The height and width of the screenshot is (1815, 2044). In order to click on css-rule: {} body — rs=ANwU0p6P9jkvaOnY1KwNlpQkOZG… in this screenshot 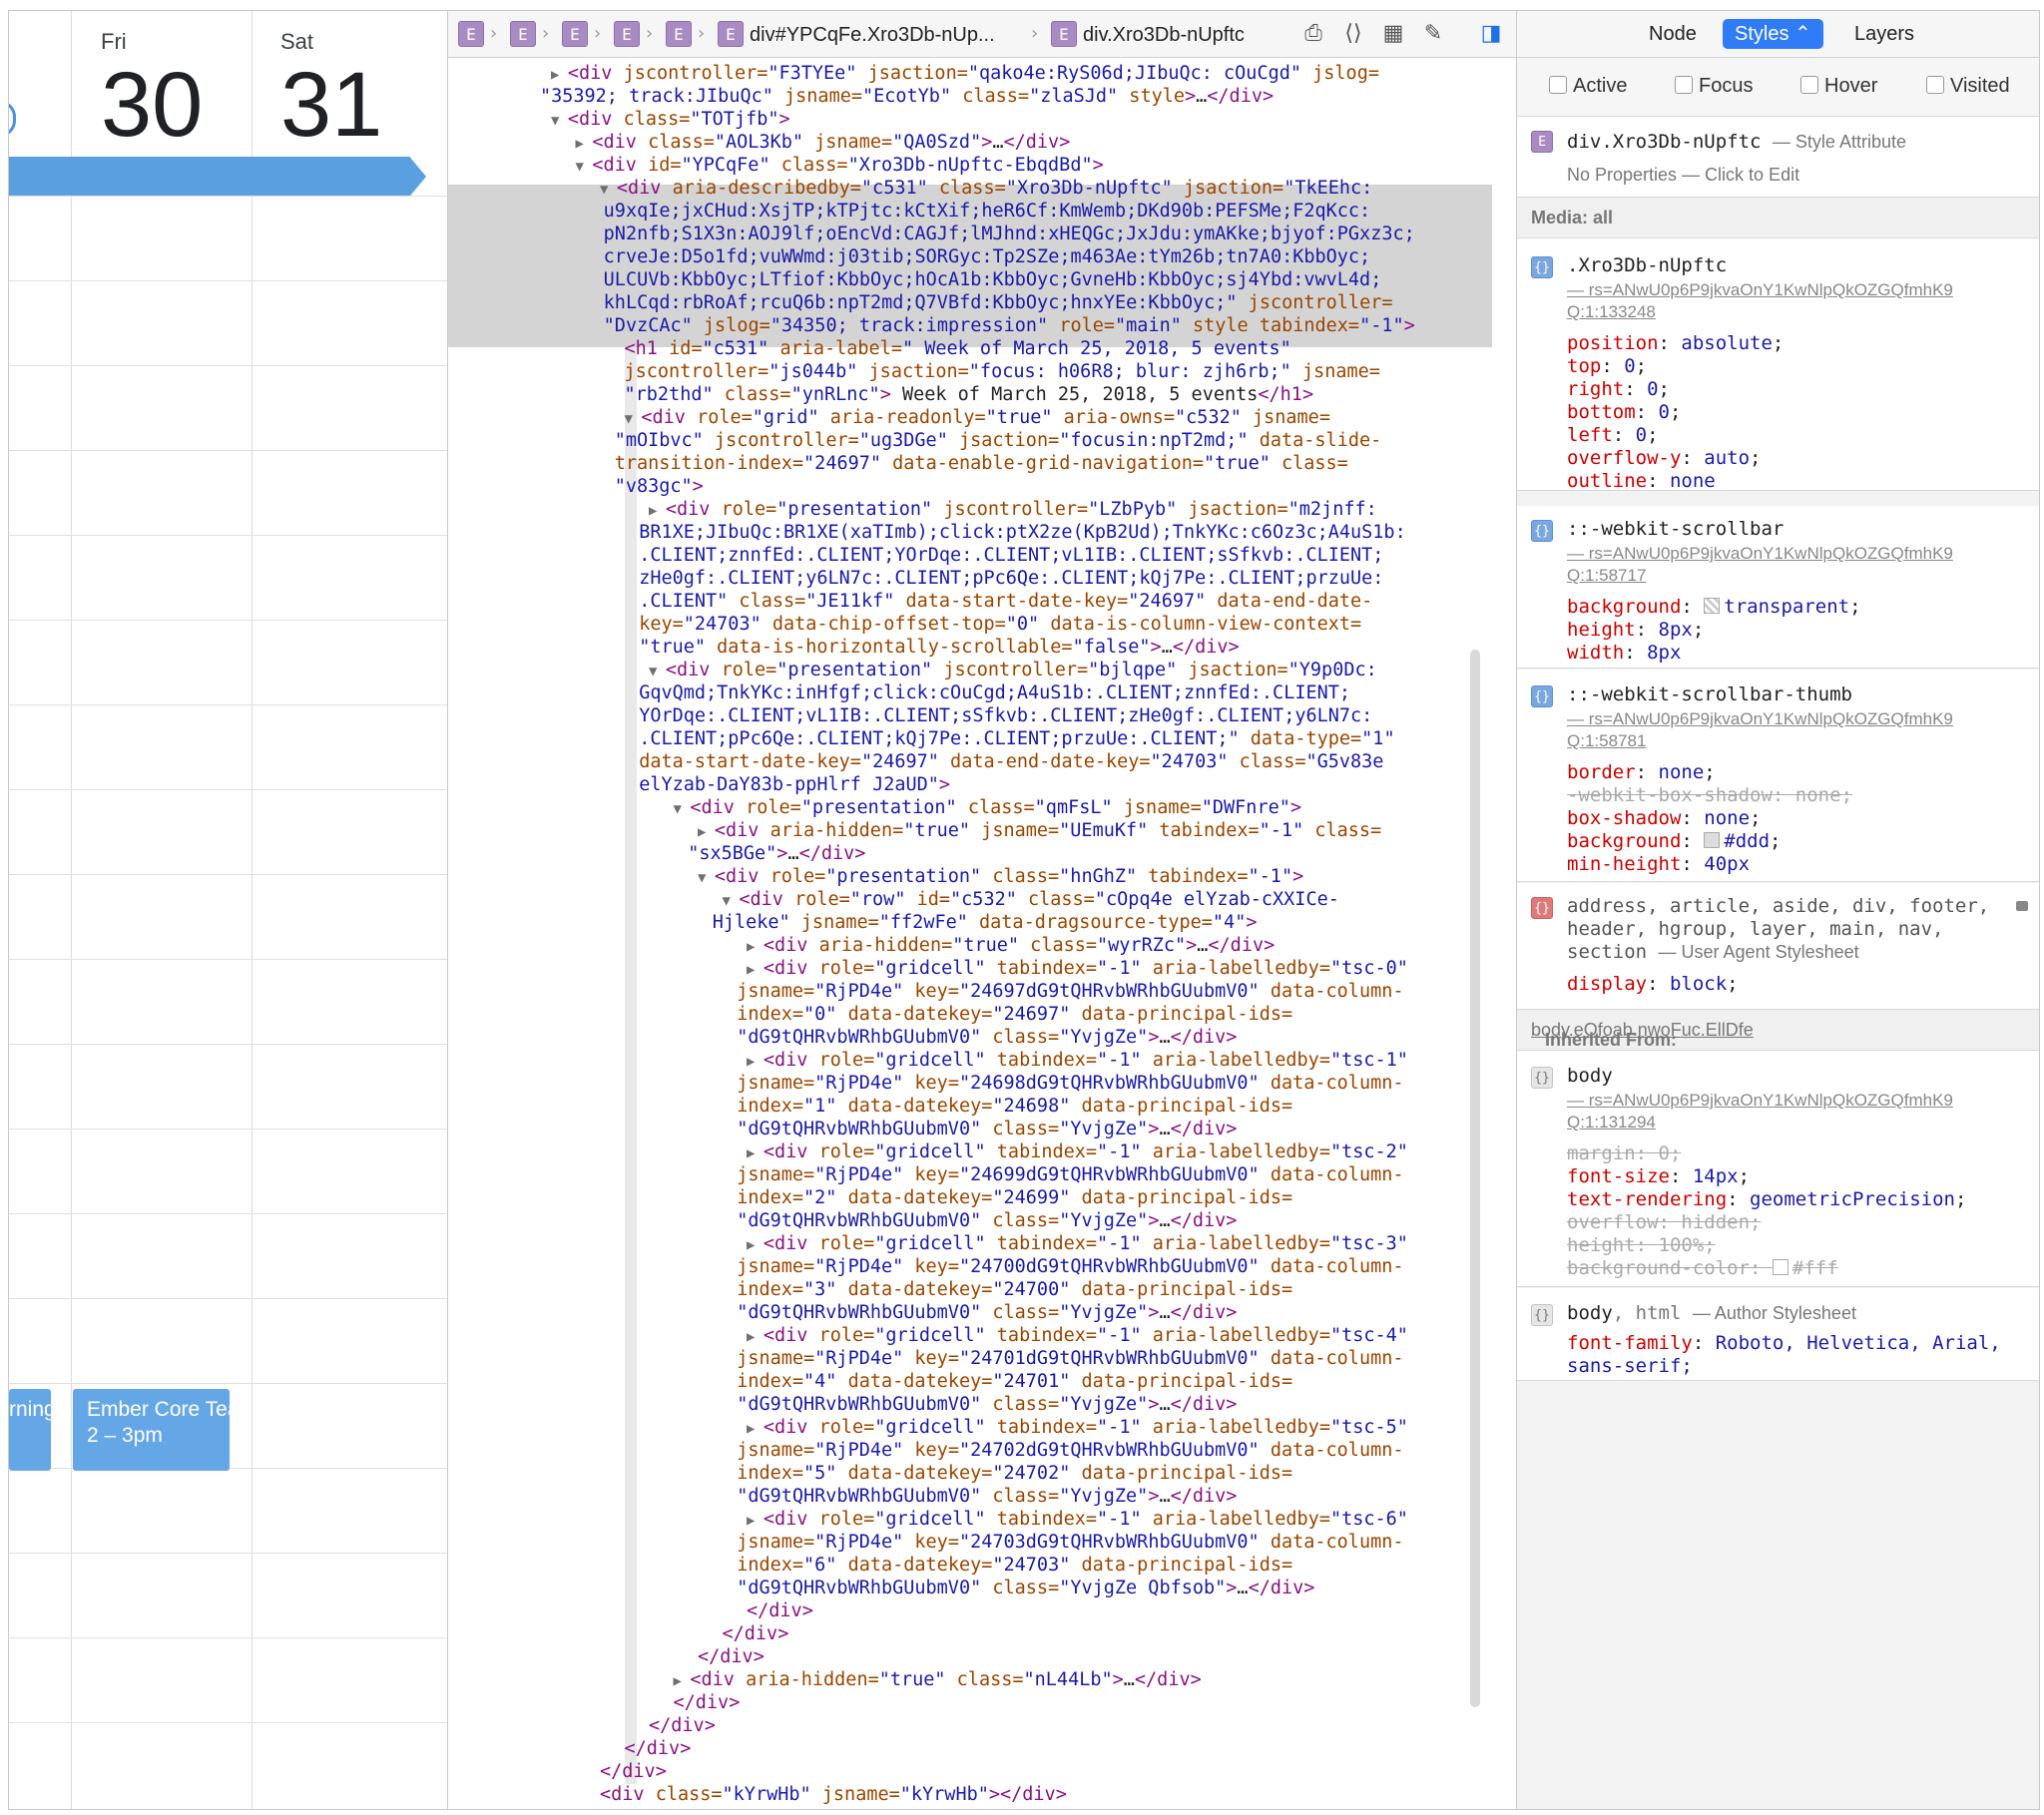, I will do `click(1778, 1169)`.